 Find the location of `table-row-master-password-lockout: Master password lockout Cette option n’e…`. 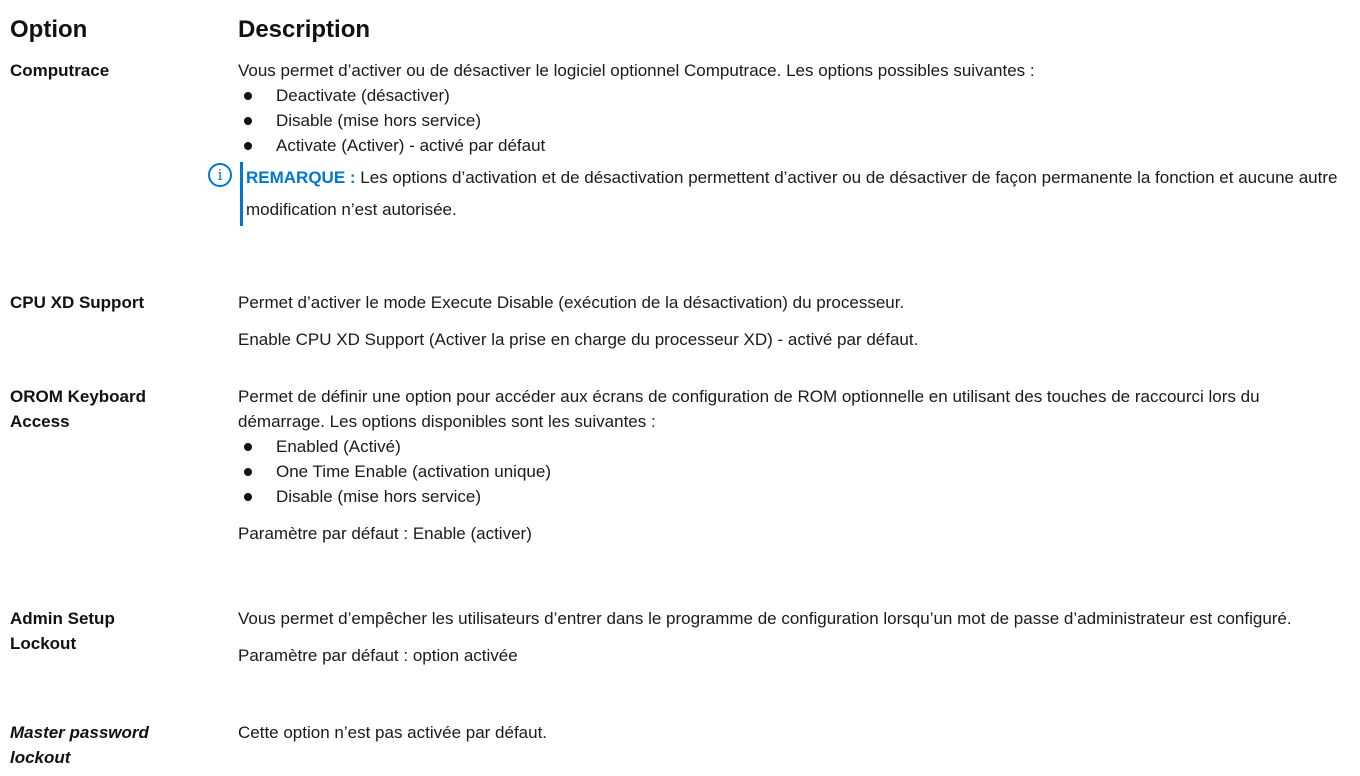

table-row-master-password-lockout: Master password lockout Cette option n’e… is located at coordinates (680, 746).